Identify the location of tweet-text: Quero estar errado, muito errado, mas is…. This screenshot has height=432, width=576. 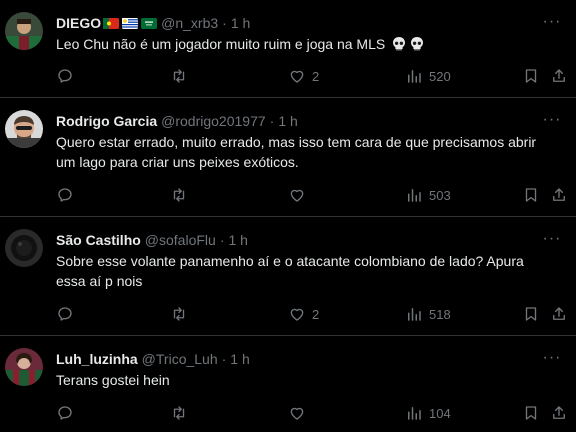
(296, 152).